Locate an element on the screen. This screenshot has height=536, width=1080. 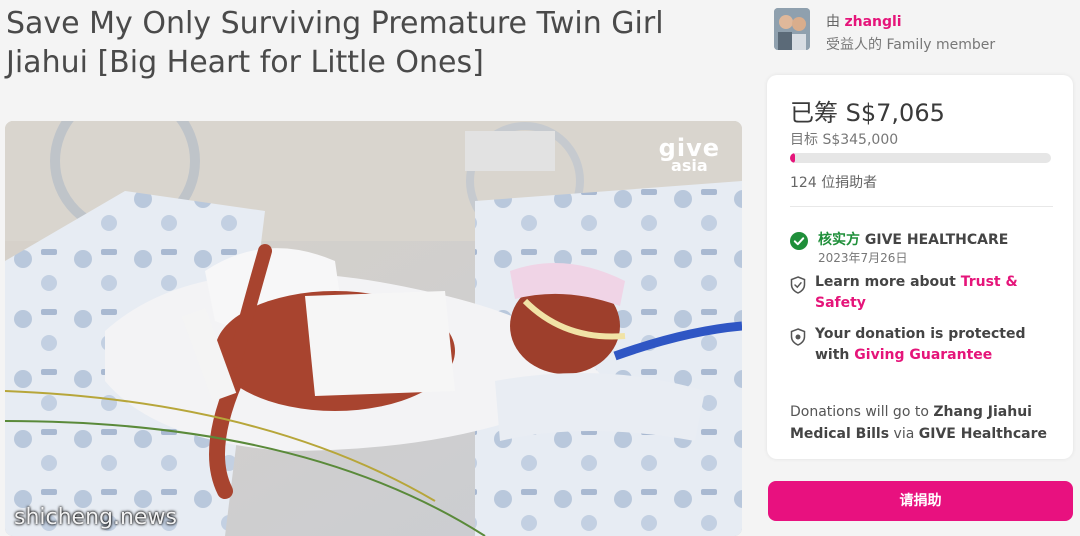
progress-bar is located at coordinates (920, 158).